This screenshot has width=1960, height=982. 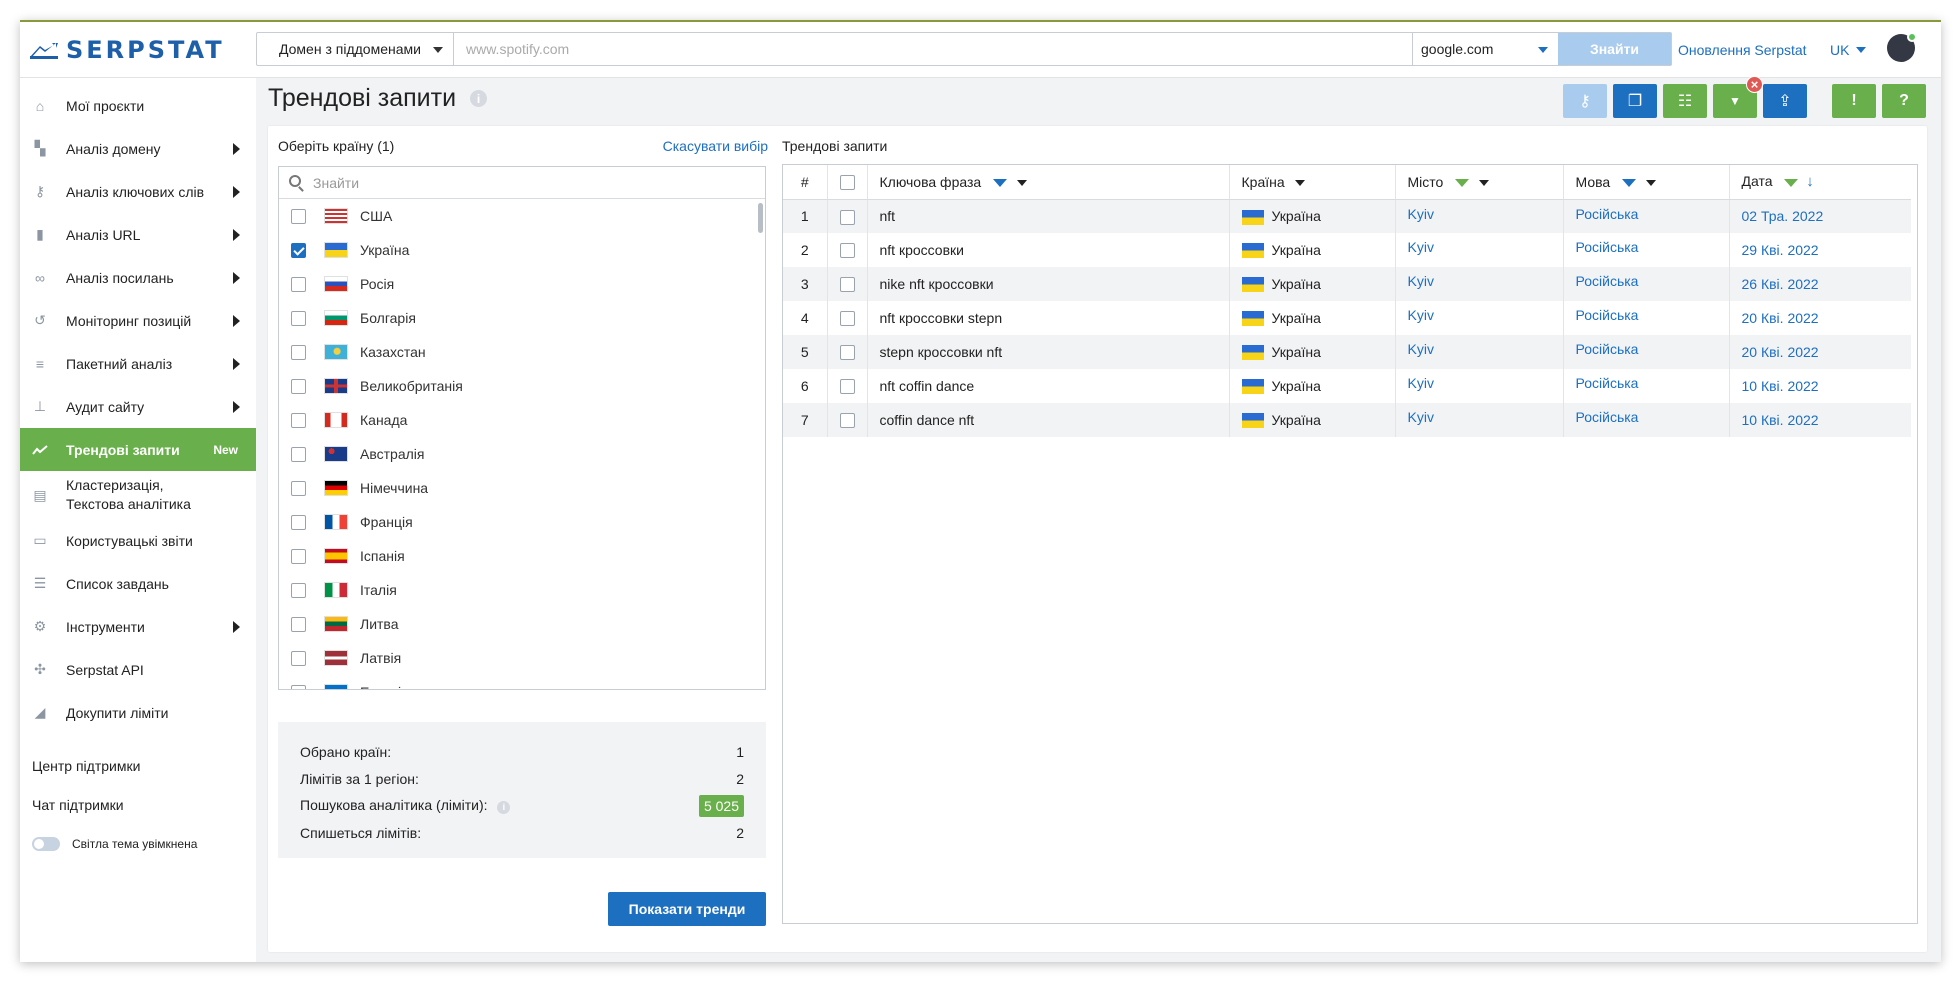 What do you see at coordinates (522, 556) in the screenshot?
I see `country-row: Іспанія` at bounding box center [522, 556].